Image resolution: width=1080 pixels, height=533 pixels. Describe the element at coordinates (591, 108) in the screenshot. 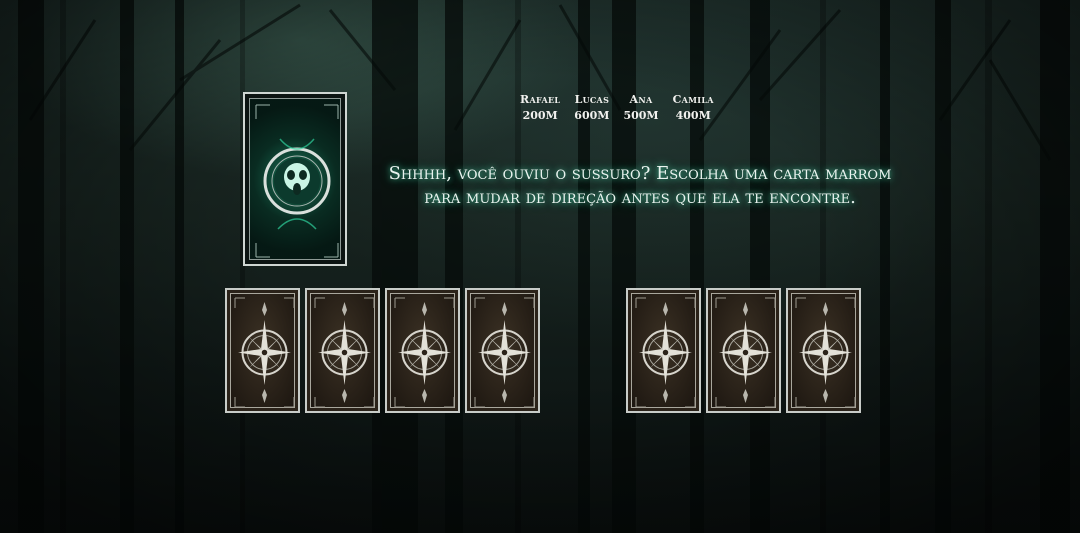

I see `player-lucas: Lucas 600M` at that location.